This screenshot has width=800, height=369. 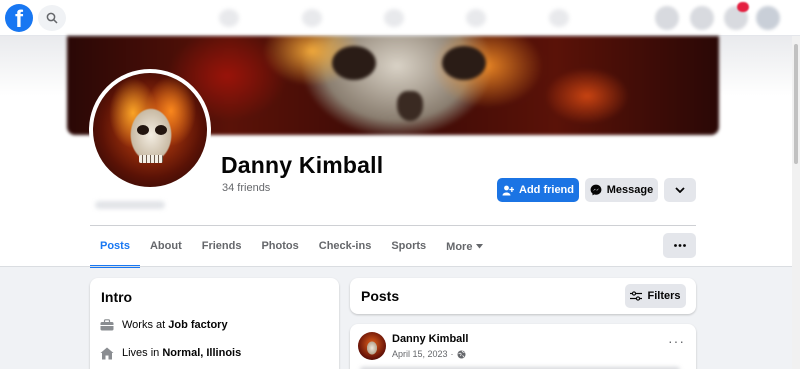 I want to click on top-navigation-bar: f, so click(x=400, y=18).